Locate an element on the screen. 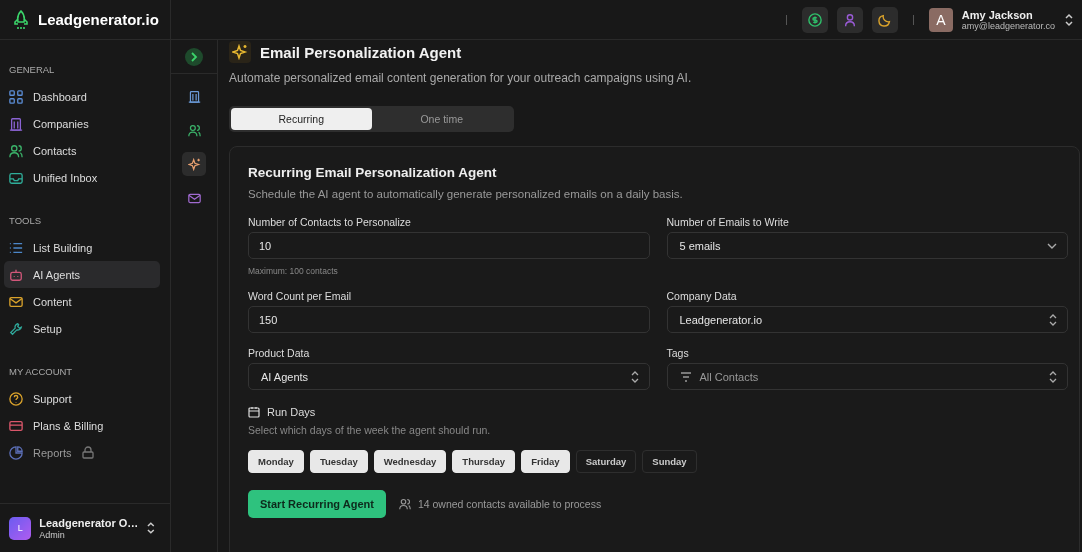 This screenshot has width=1082, height=552. organization-role: Admin is located at coordinates (52, 534).